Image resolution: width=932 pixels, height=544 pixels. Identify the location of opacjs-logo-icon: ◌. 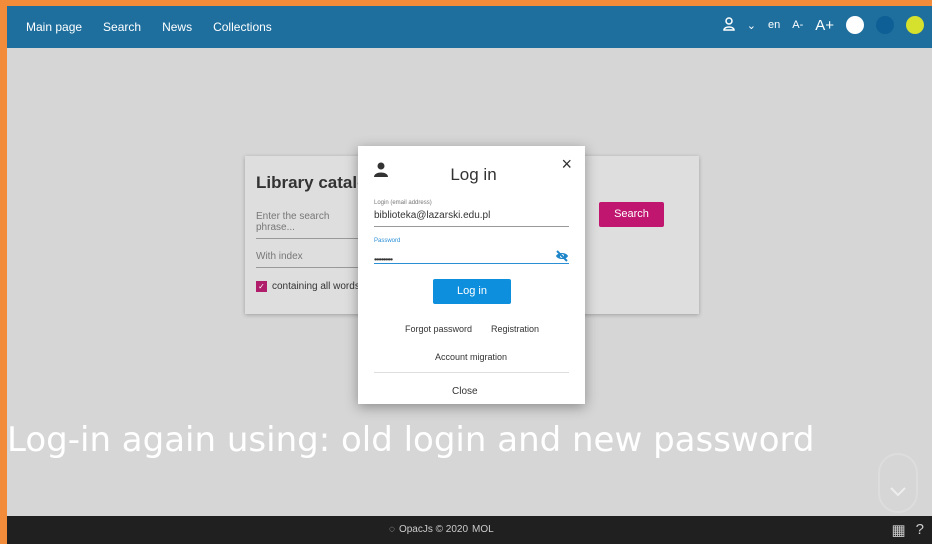
(392, 529).